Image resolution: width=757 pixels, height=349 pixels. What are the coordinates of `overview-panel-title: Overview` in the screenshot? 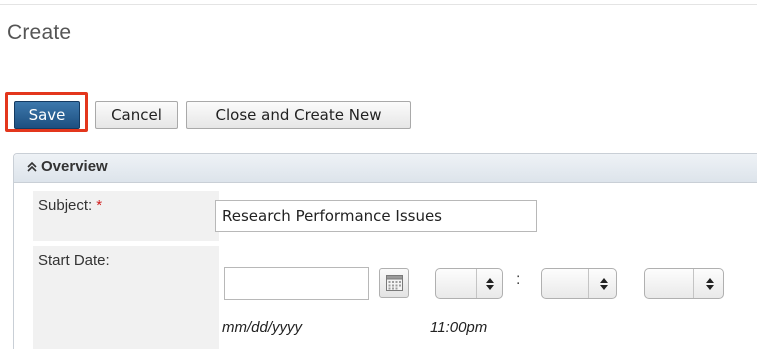 It's located at (74, 166).